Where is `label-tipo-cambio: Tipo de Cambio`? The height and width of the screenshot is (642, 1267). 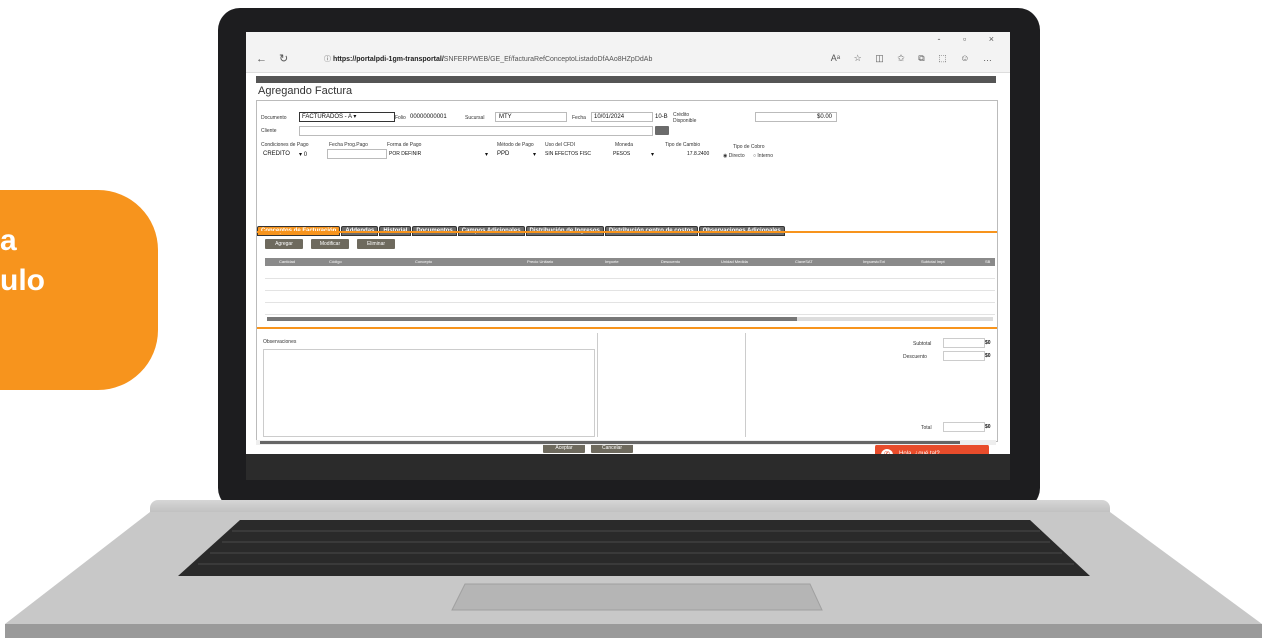 label-tipo-cambio: Tipo de Cambio is located at coordinates (683, 145).